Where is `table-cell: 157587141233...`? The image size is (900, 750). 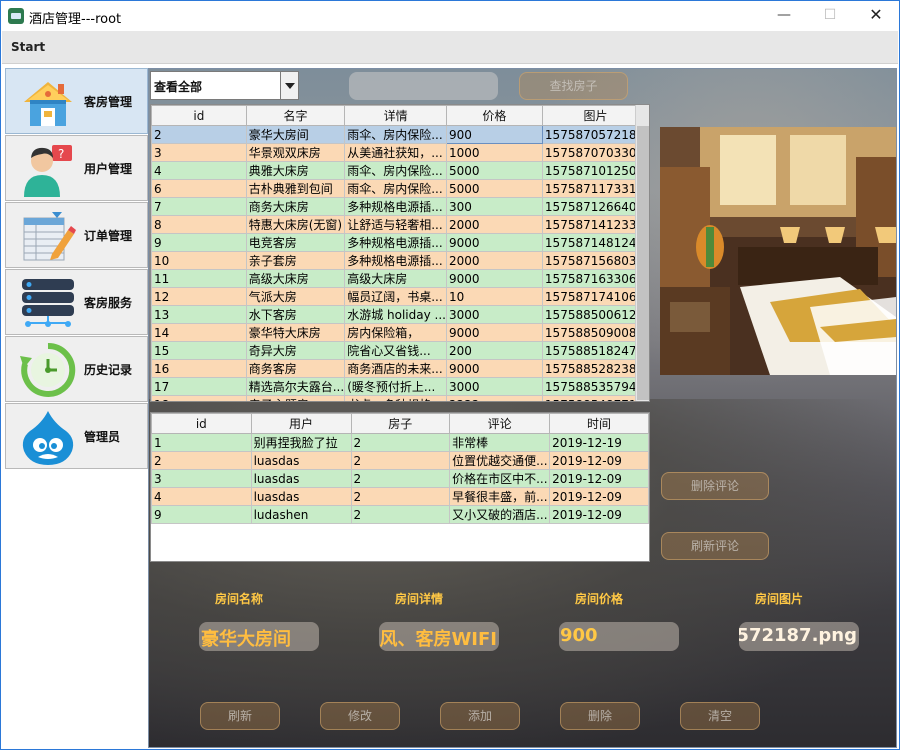
table-cell: 157587141233... is located at coordinates (595, 224).